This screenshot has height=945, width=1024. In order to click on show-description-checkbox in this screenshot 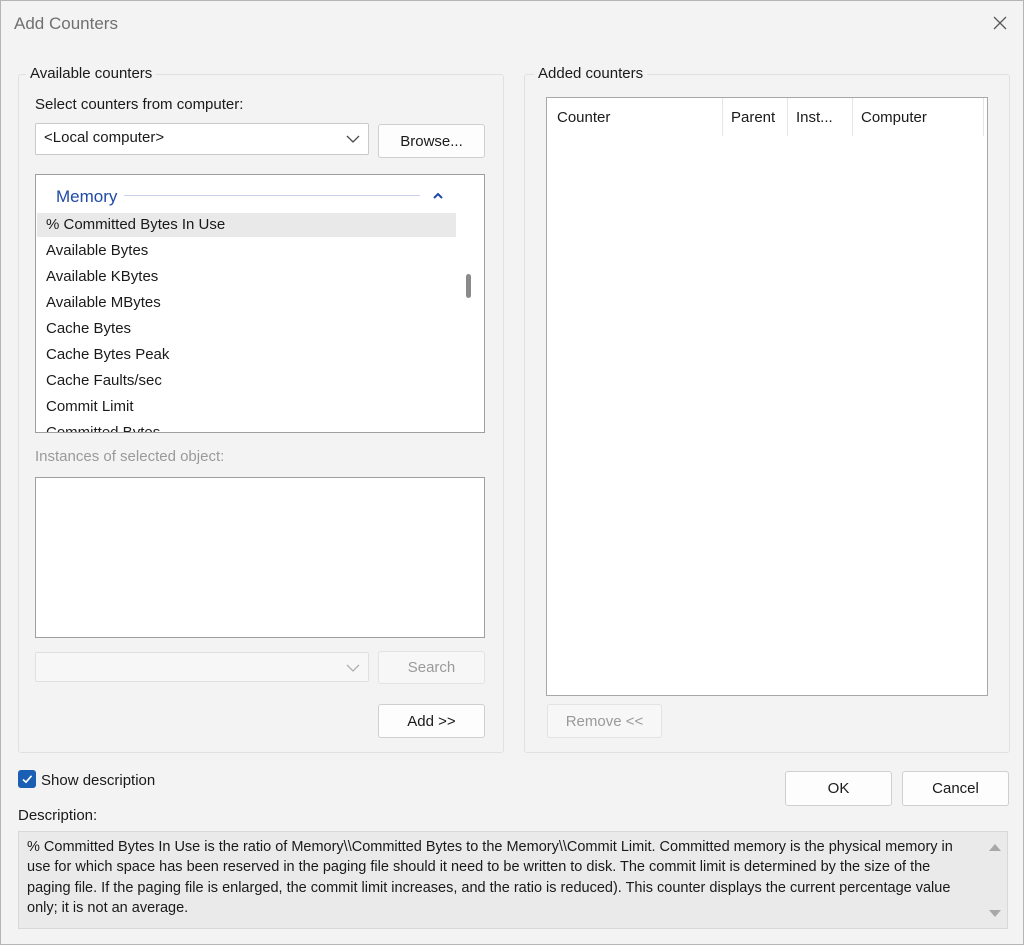, I will do `click(27, 779)`.